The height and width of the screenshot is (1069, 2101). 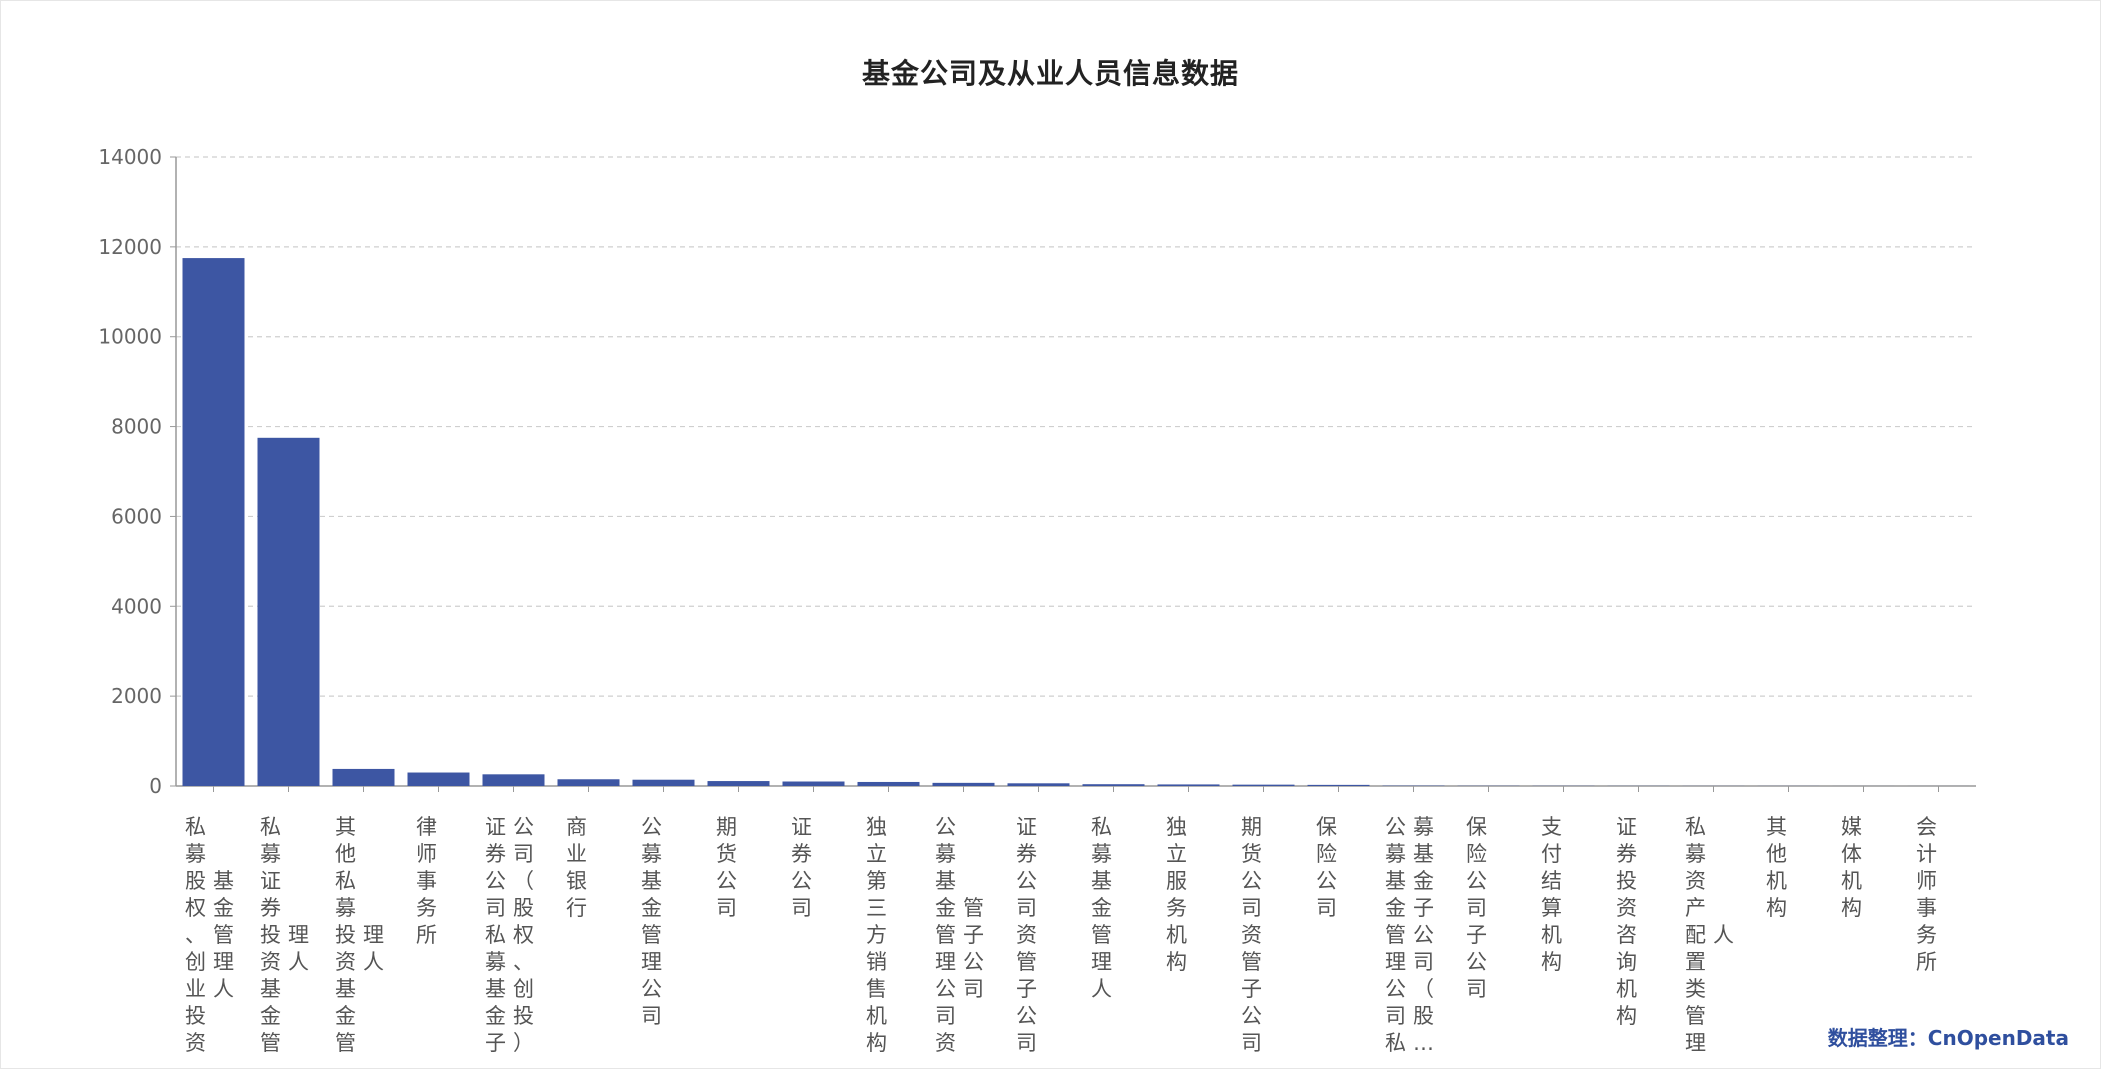 What do you see at coordinates (130, 337) in the screenshot?
I see `y-tick-label: 10000` at bounding box center [130, 337].